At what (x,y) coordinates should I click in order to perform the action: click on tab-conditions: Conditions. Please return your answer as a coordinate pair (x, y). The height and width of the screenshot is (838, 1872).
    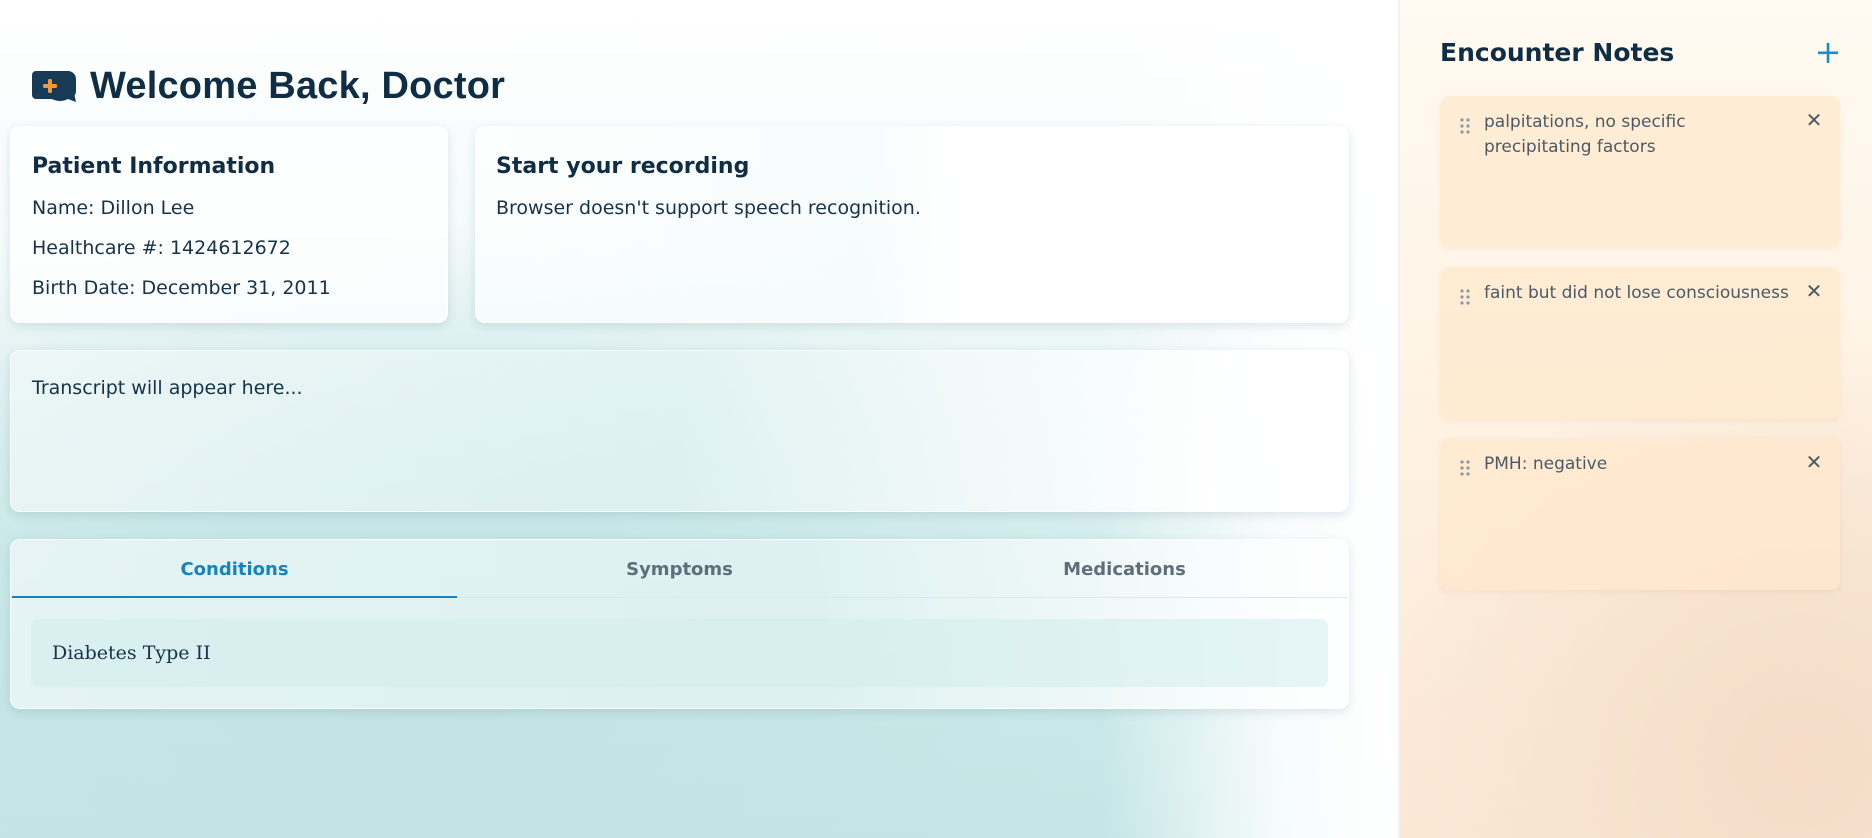
    Looking at the image, I should click on (234, 569).